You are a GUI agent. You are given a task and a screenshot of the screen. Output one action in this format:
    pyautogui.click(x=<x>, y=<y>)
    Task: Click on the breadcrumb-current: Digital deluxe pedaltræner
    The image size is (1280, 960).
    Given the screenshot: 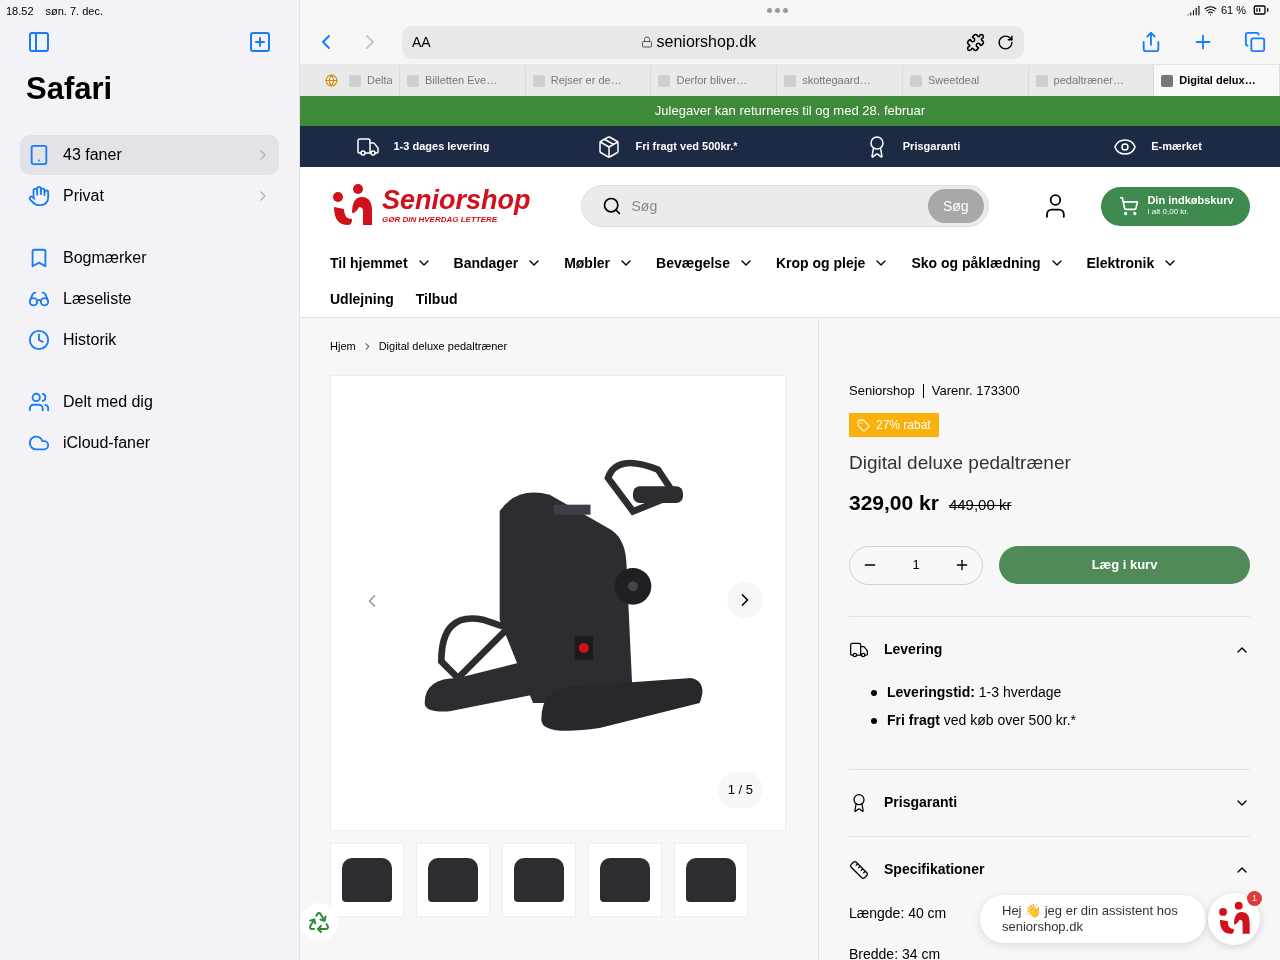 What is the action you would take?
    pyautogui.click(x=443, y=346)
    